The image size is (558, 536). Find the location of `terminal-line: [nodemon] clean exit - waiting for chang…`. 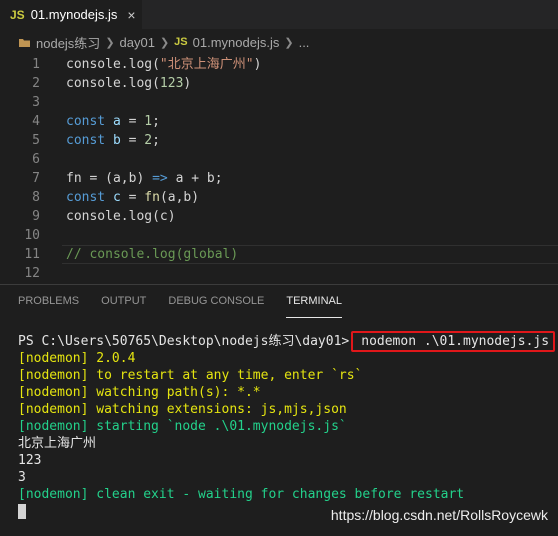

terminal-line: [nodemon] clean exit - waiting for chang… is located at coordinates (241, 494).